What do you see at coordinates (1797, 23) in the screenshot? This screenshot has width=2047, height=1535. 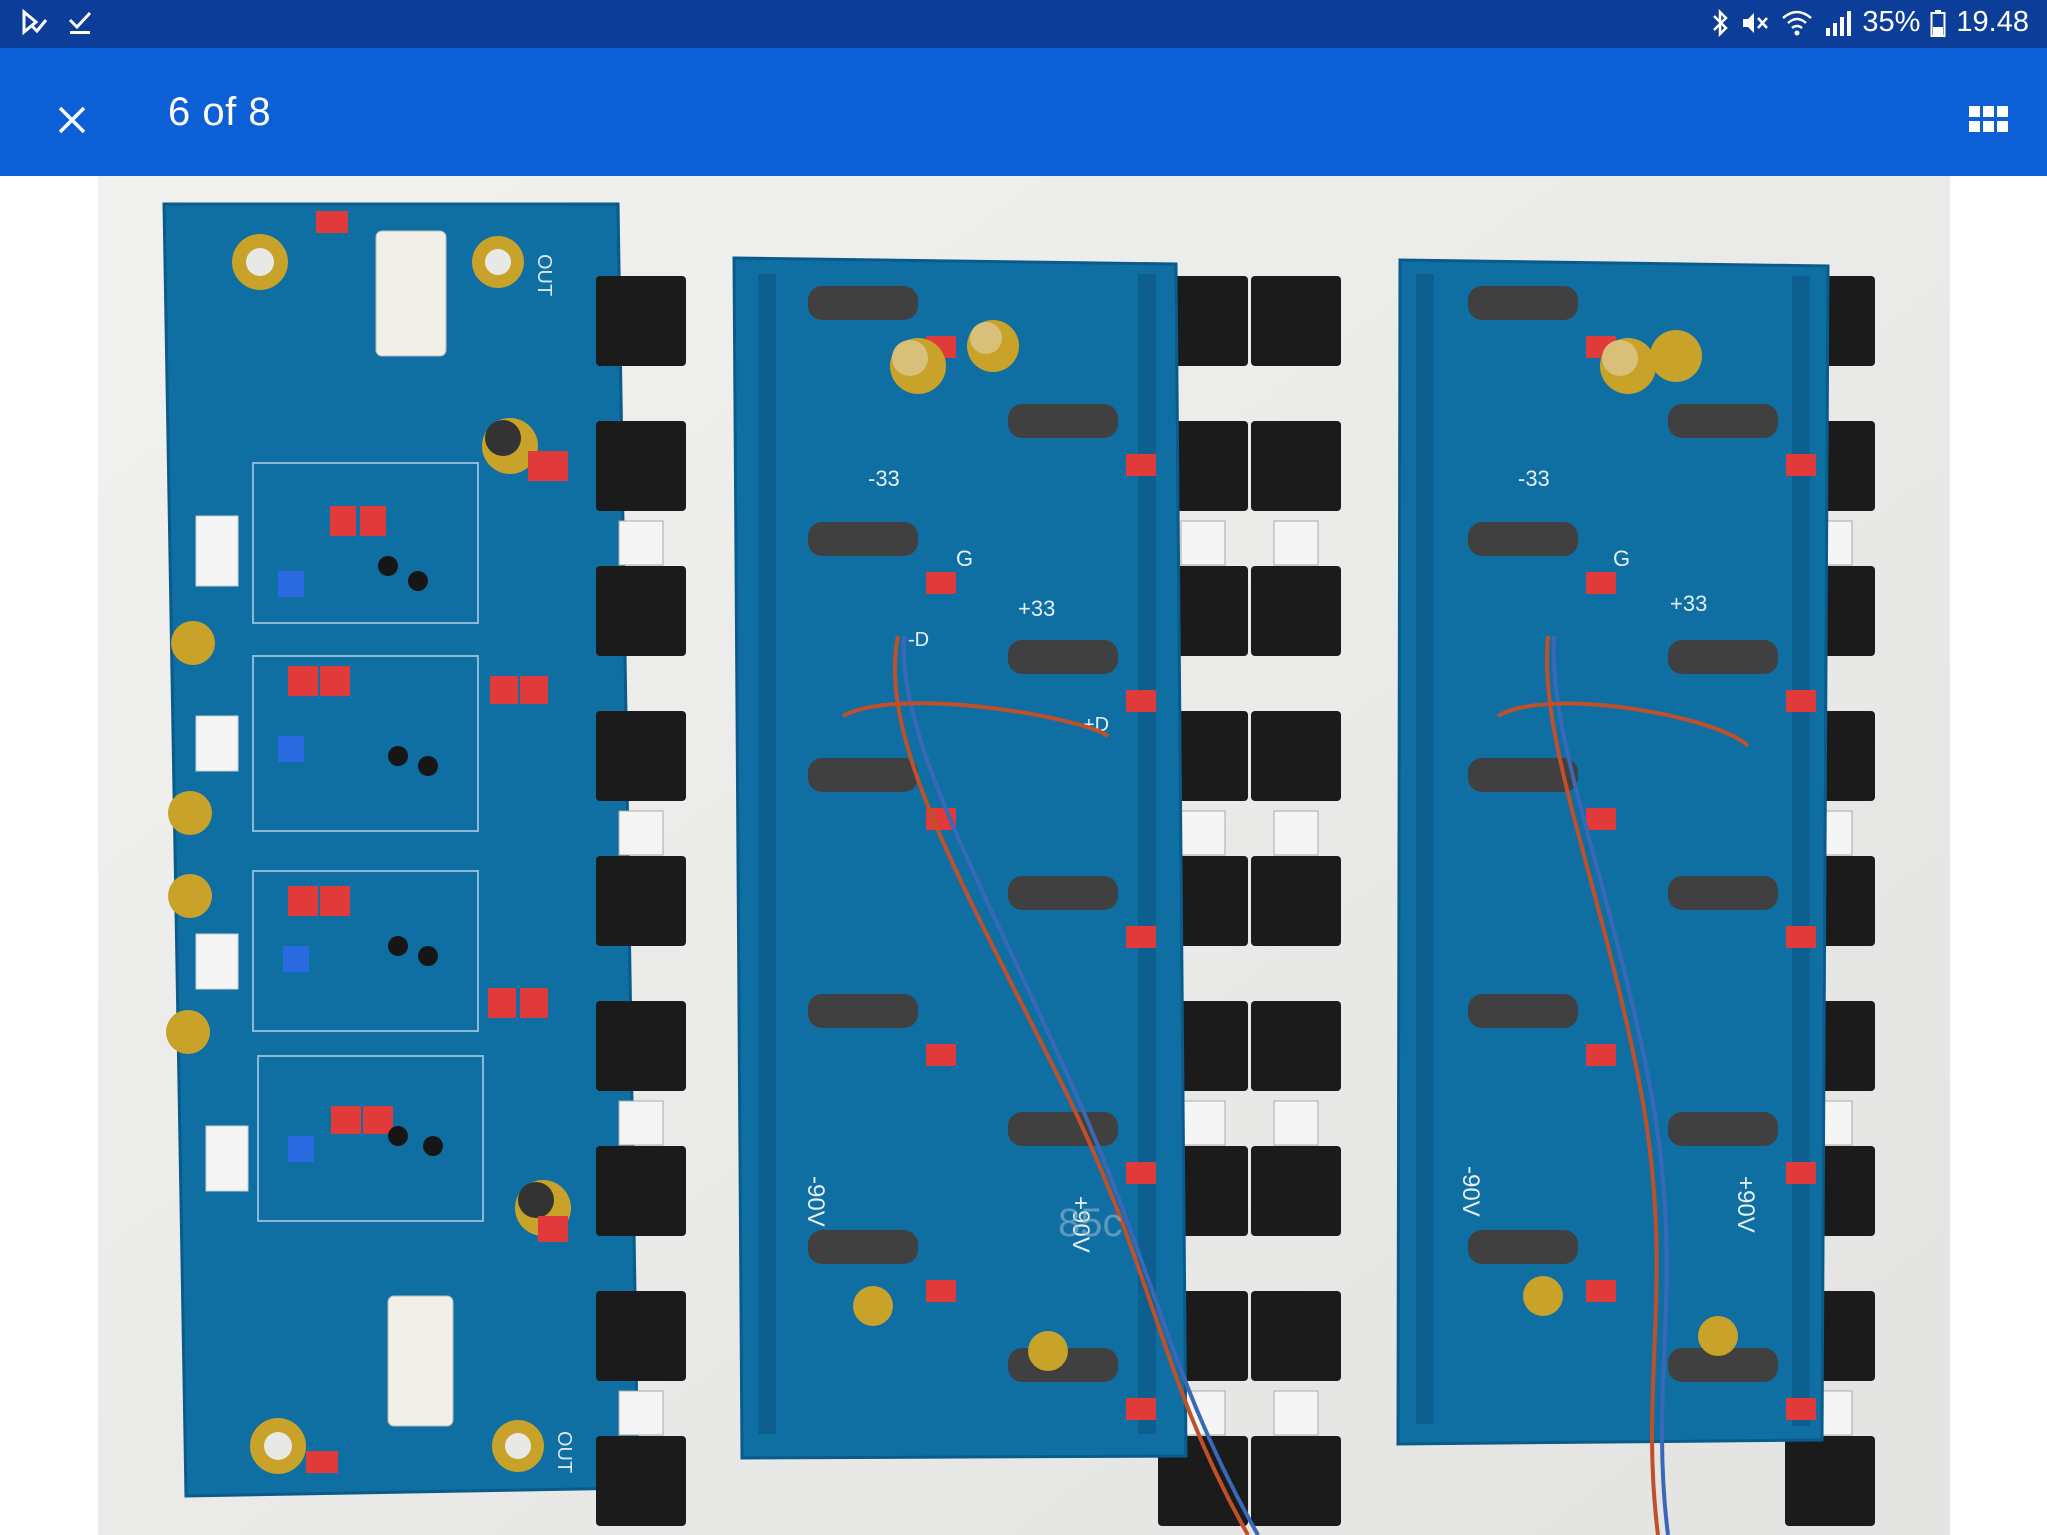 I see `wifi-icon` at bounding box center [1797, 23].